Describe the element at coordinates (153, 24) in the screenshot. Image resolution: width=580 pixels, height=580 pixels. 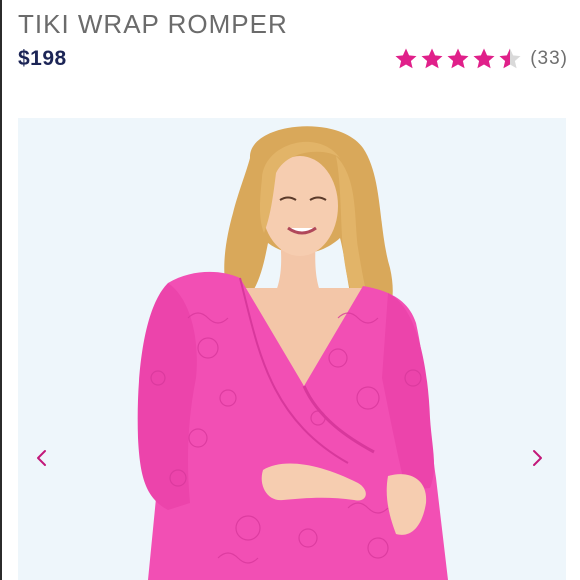
I see `product-title: TIKI WRAP ROMPER` at that location.